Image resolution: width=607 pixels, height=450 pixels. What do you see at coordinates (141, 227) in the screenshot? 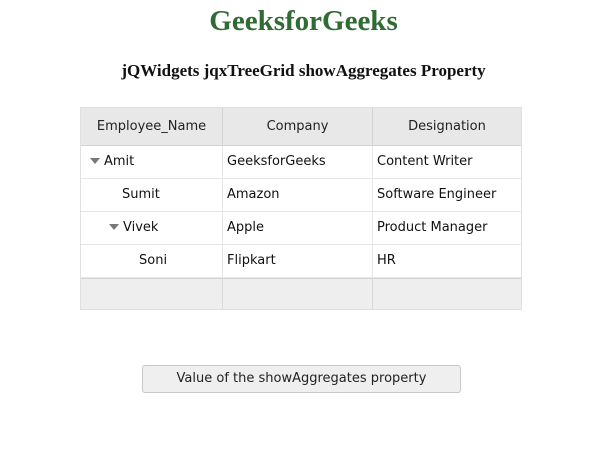
I see `employee-name: Vivek` at bounding box center [141, 227].